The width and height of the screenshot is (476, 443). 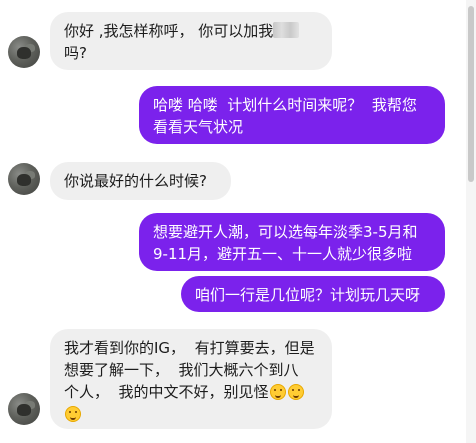 I want to click on message-text: 你说最好的什么时候?, so click(x=135, y=181).